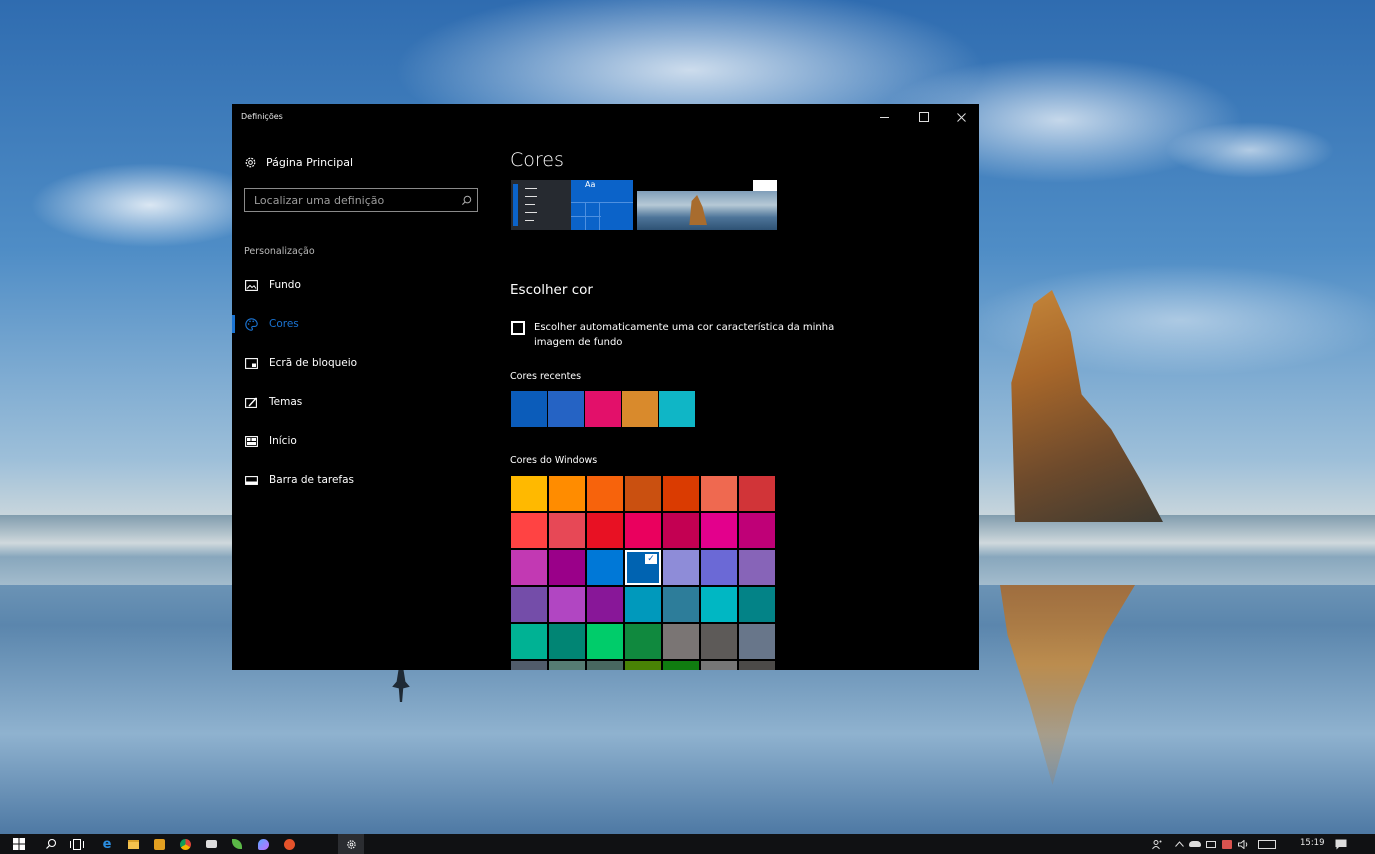  I want to click on auto-color-checkbox, so click(518, 328).